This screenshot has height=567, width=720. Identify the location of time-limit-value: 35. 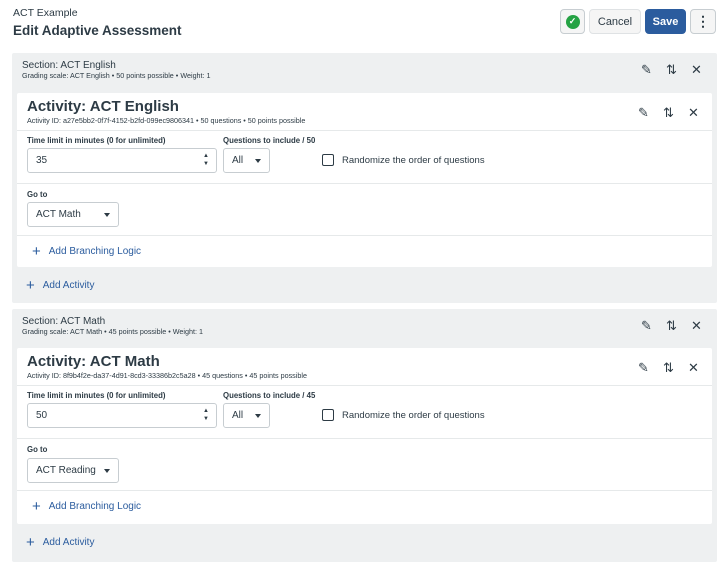
(42, 160).